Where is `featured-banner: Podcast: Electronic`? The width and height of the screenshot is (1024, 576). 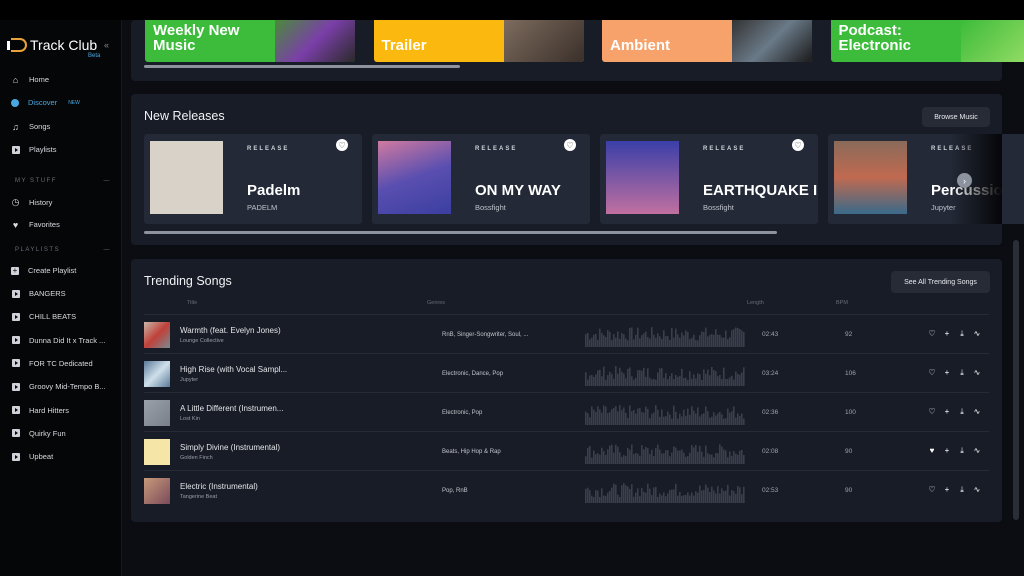
featured-banner: Podcast: Electronic is located at coordinates (927, 41).